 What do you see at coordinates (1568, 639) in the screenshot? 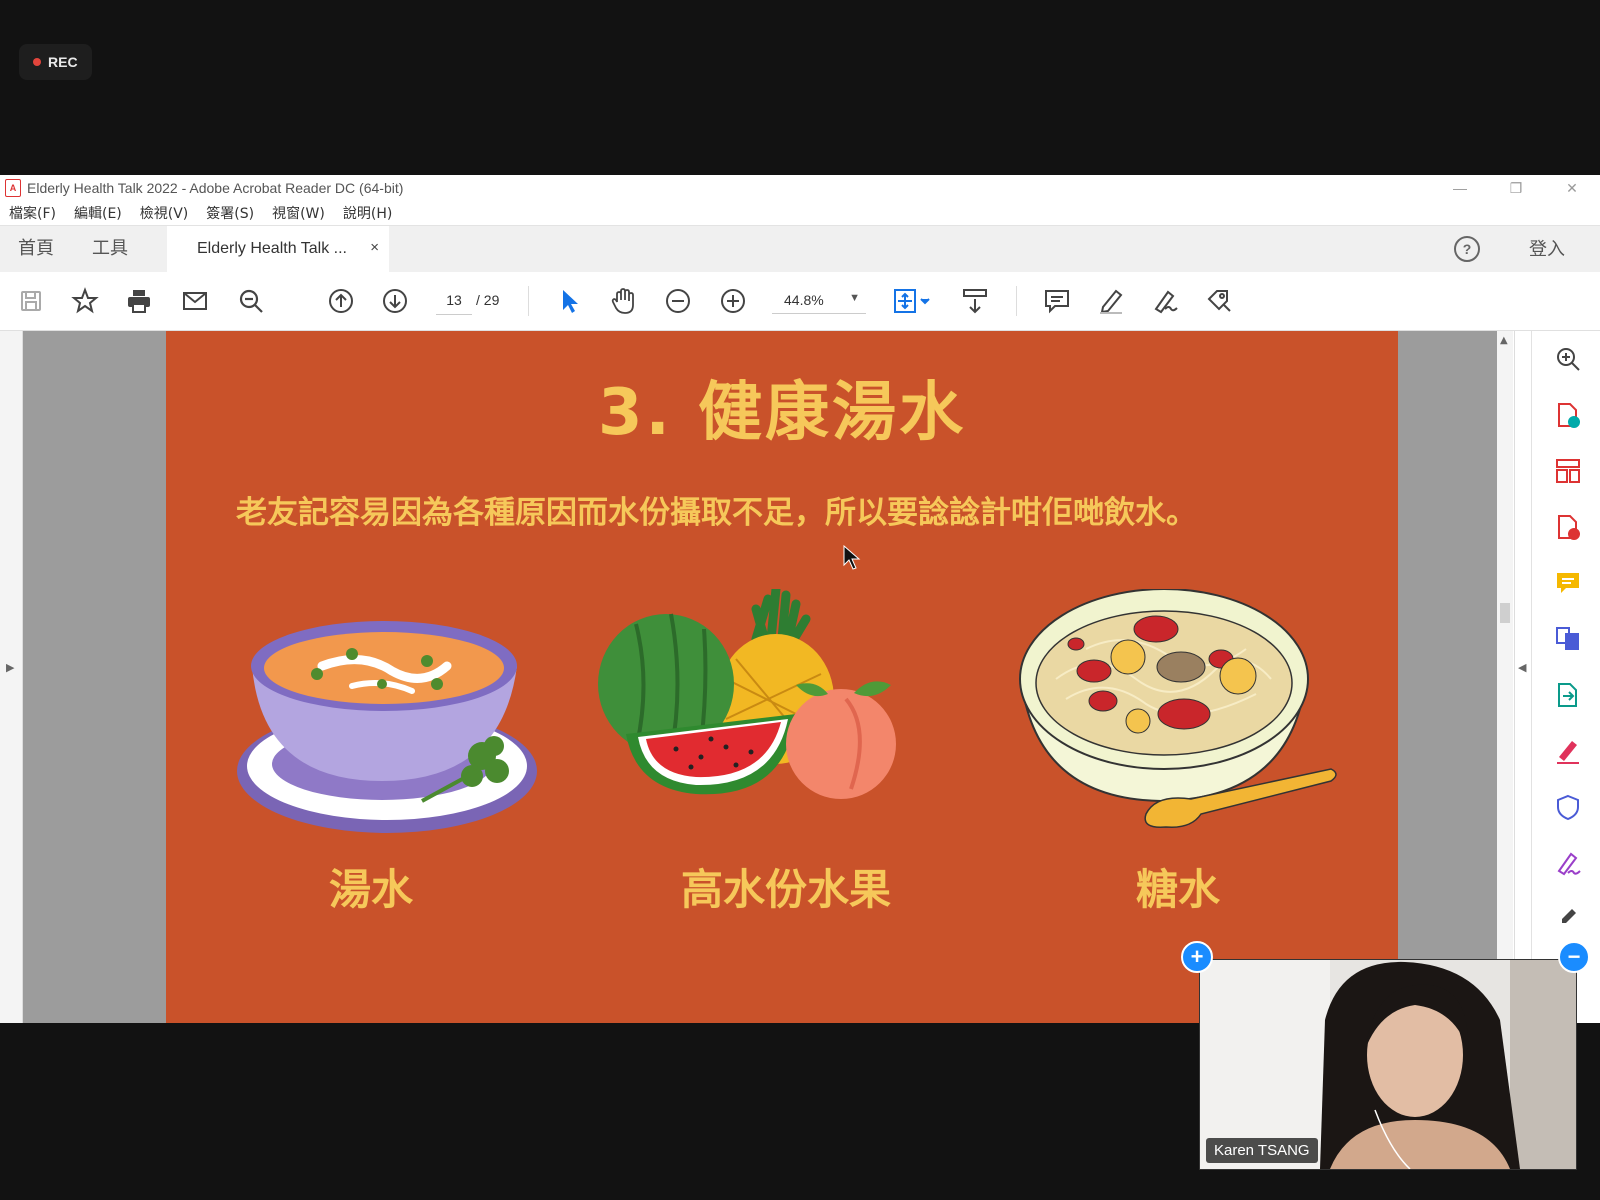
I see `combine-files-icon` at bounding box center [1568, 639].